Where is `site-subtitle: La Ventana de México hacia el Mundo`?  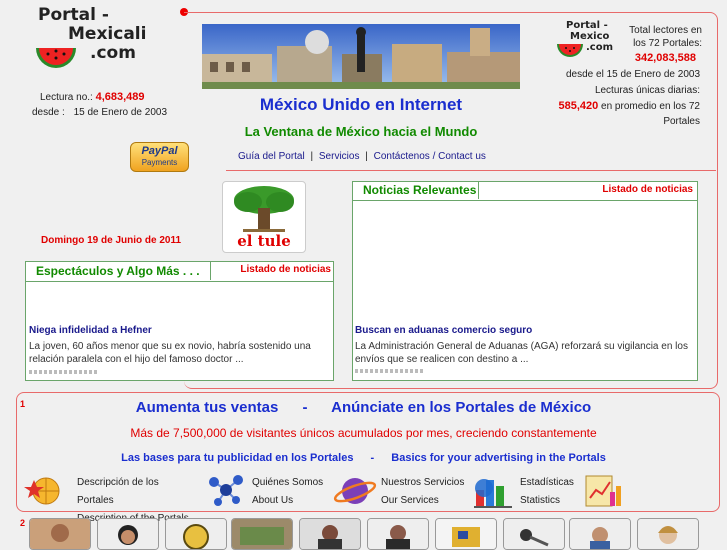
site-subtitle: La Ventana de México hacia el Mundo is located at coordinates (361, 131).